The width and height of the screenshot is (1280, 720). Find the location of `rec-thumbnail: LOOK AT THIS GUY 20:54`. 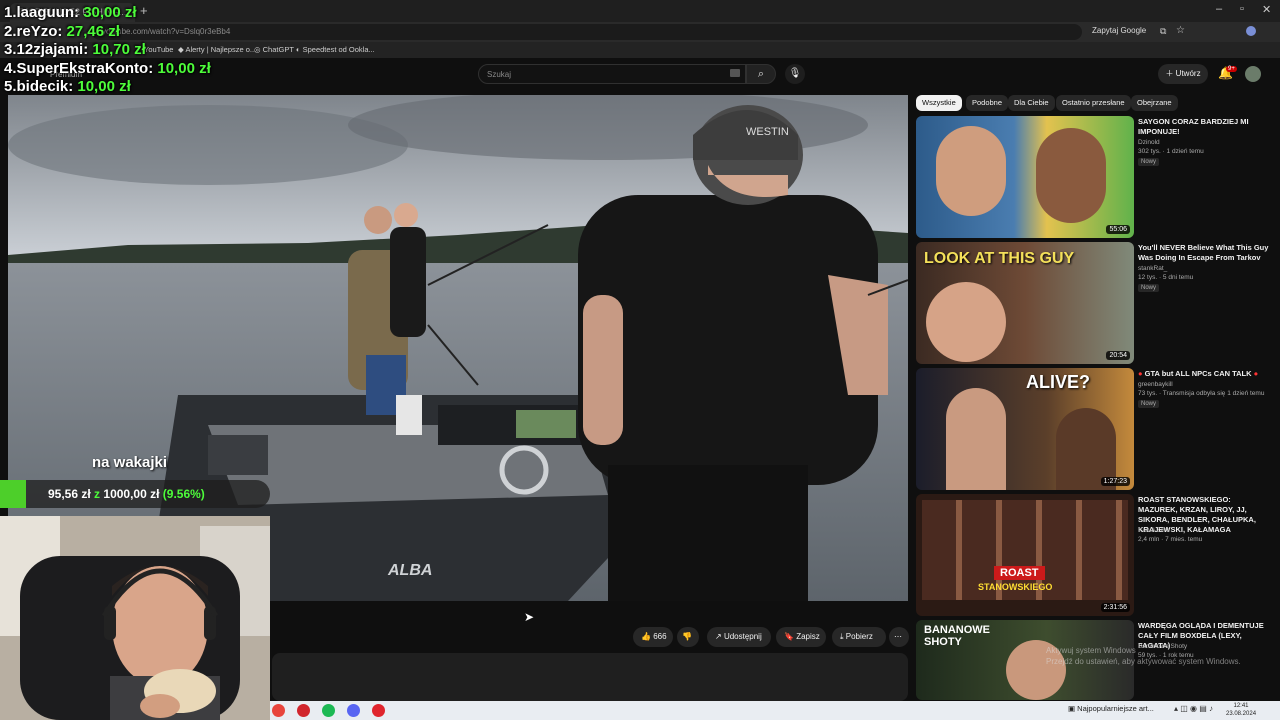

rec-thumbnail: LOOK AT THIS GUY 20:54 is located at coordinates (1025, 303).